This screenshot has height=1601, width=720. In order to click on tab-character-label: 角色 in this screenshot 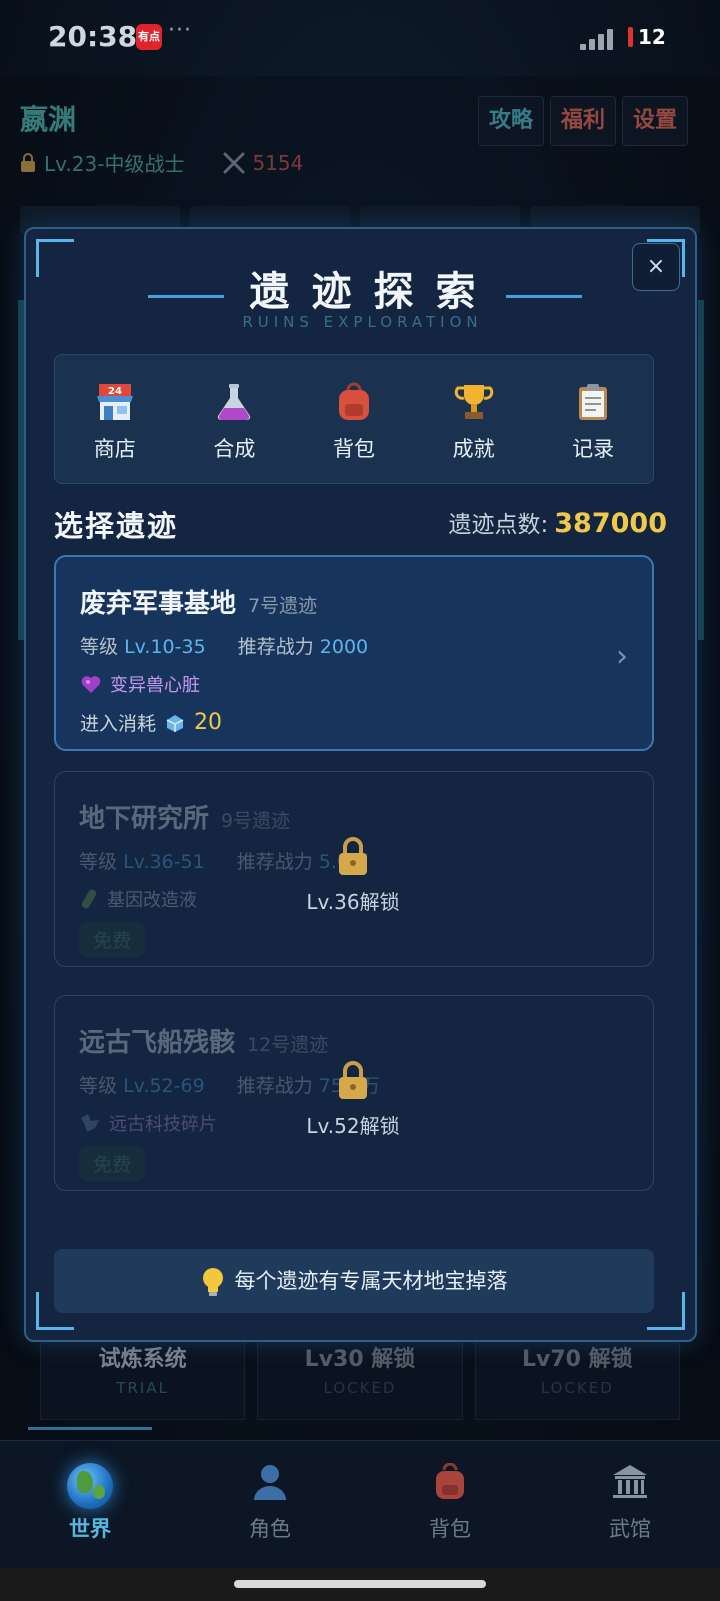, I will do `click(270, 1529)`.